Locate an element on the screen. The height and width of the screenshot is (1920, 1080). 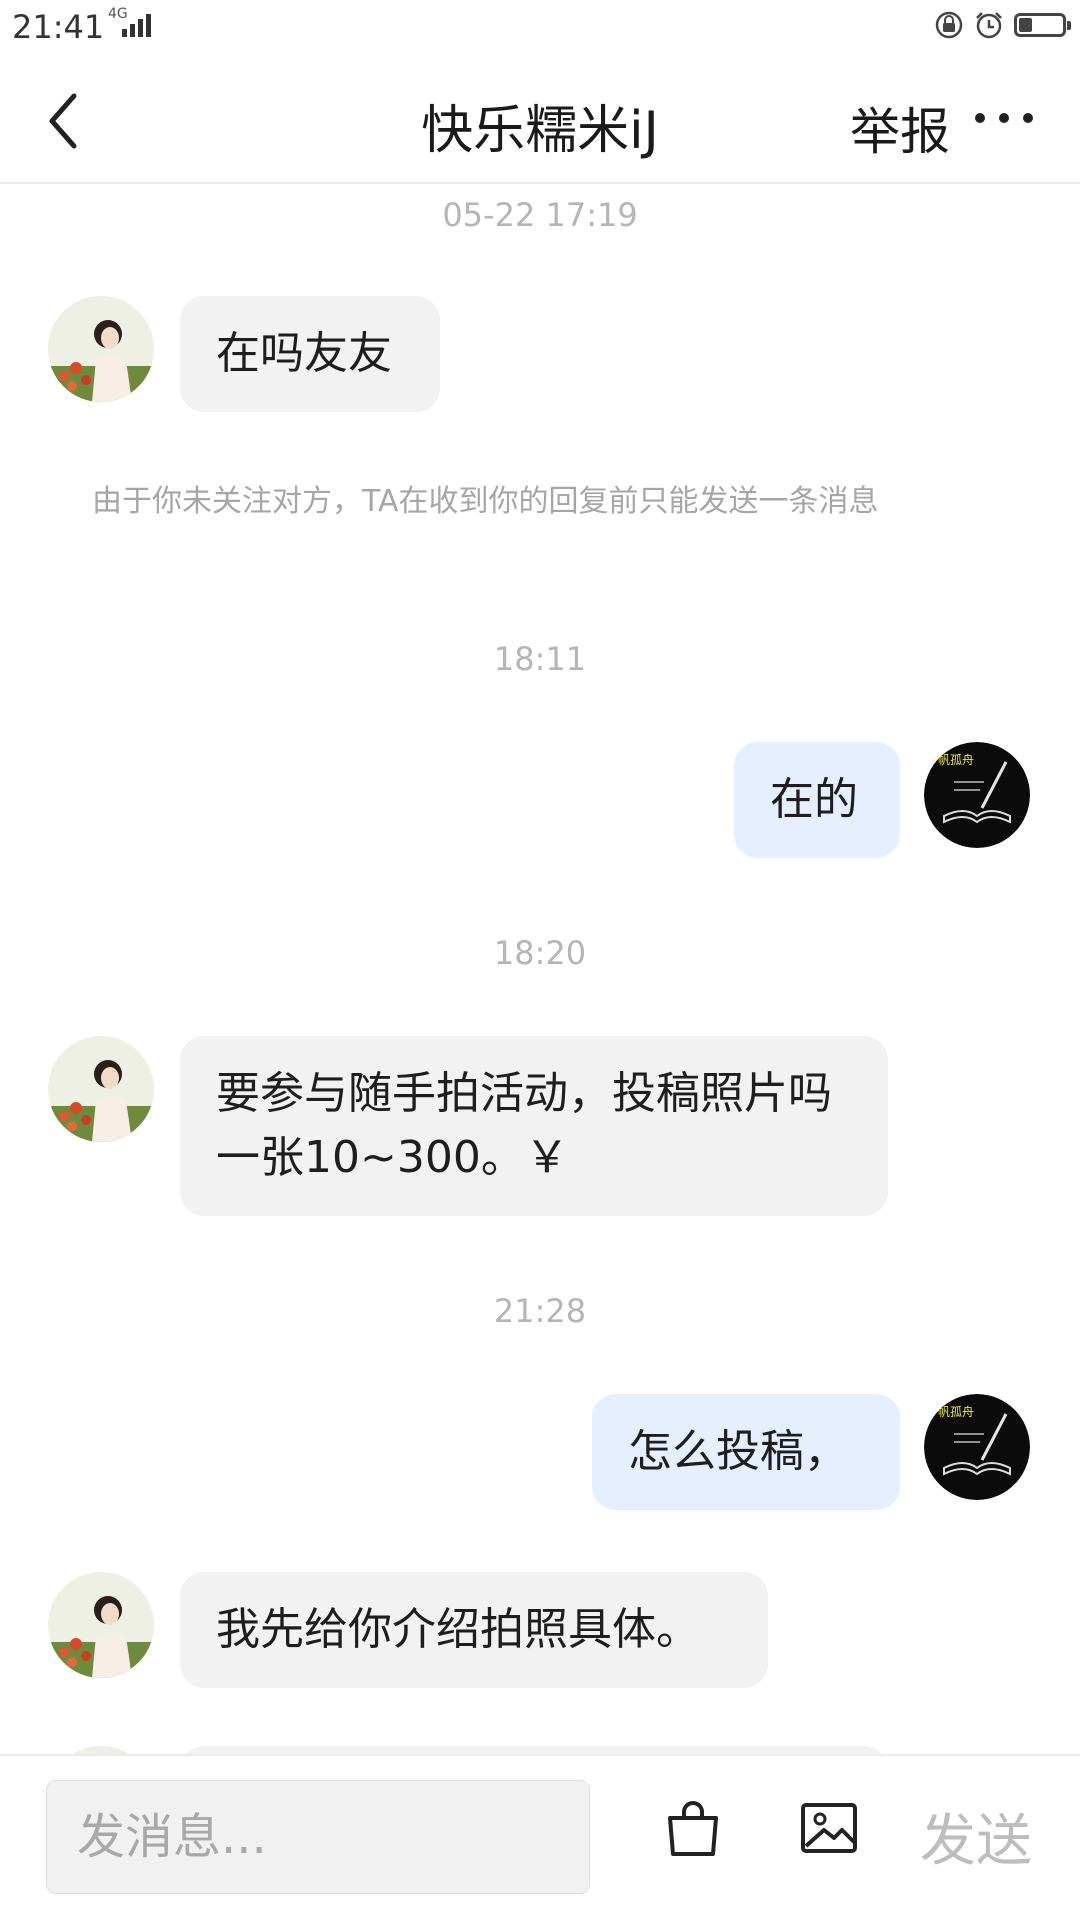
message-bubble-incoming: 要参与随手拍活动，投稿照片吗一张10~300。￥ is located at coordinates (534, 1126).